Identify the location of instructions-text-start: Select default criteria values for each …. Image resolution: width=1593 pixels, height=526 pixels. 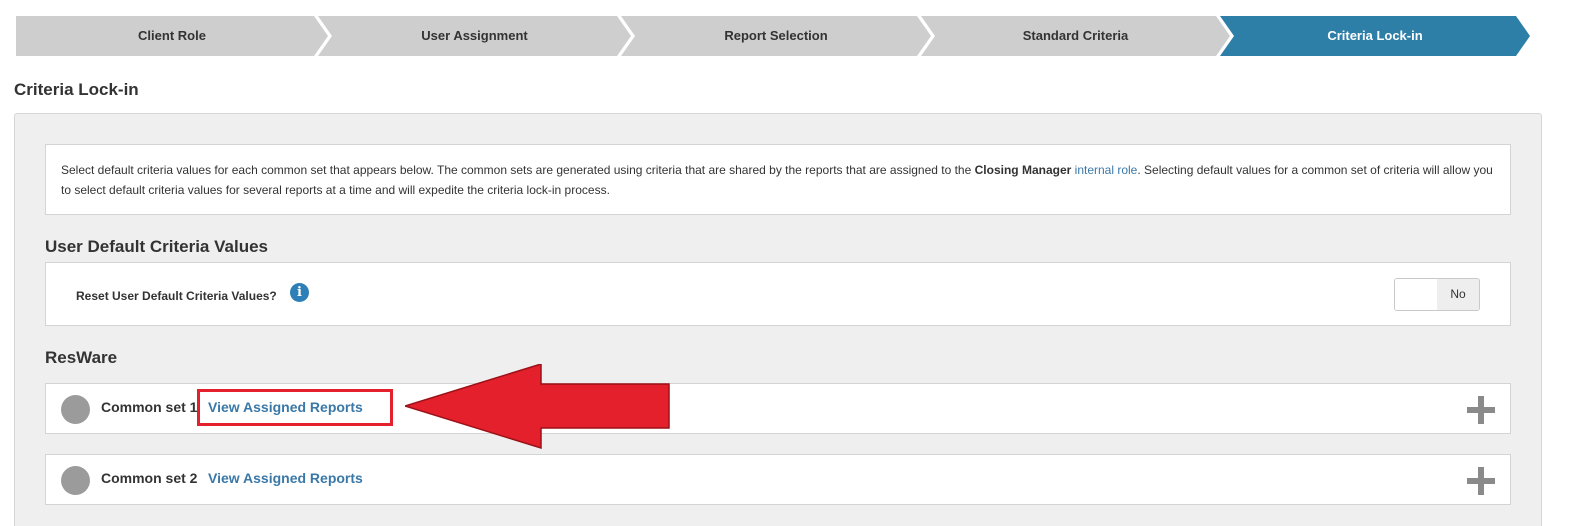
(518, 170).